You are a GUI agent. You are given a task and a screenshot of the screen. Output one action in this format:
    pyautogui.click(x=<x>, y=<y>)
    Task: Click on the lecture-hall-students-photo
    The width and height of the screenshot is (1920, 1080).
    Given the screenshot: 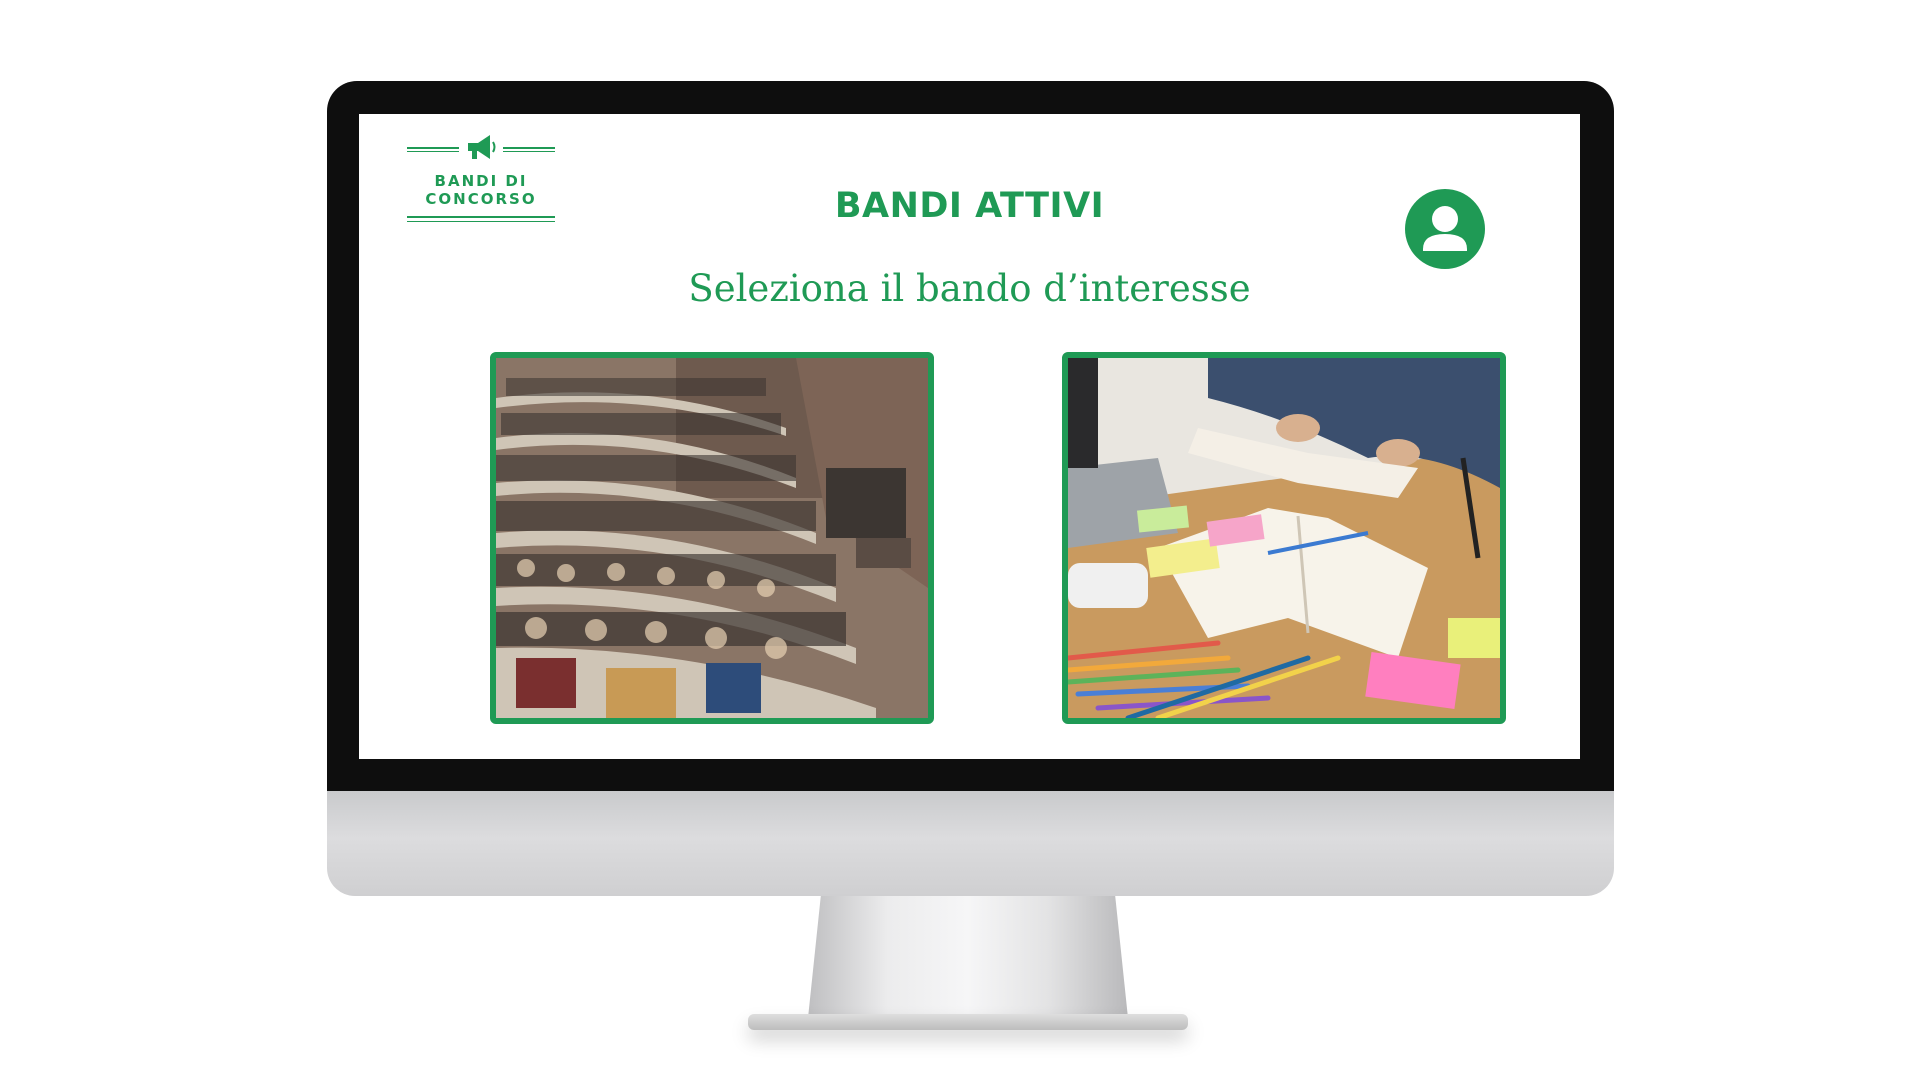 What is the action you would take?
    pyautogui.click(x=712, y=538)
    